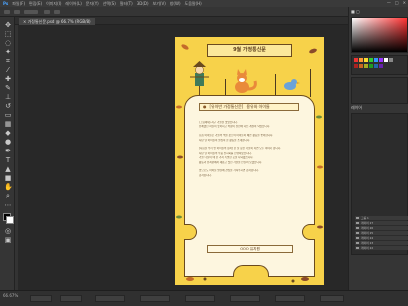 The width and height of the screenshot is (408, 306). I want to click on paper-notch-left, so click(190, 232).